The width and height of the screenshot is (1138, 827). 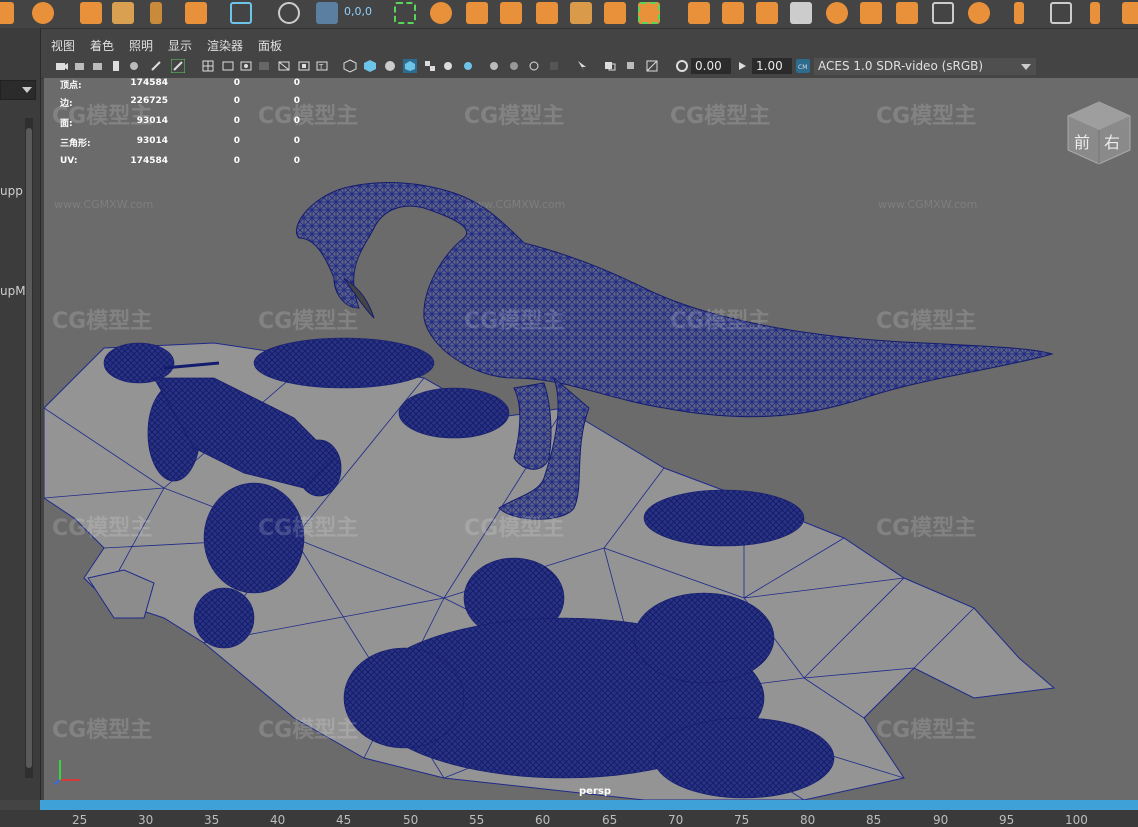 I want to click on shelf-value: 0,0,0, so click(x=358, y=11).